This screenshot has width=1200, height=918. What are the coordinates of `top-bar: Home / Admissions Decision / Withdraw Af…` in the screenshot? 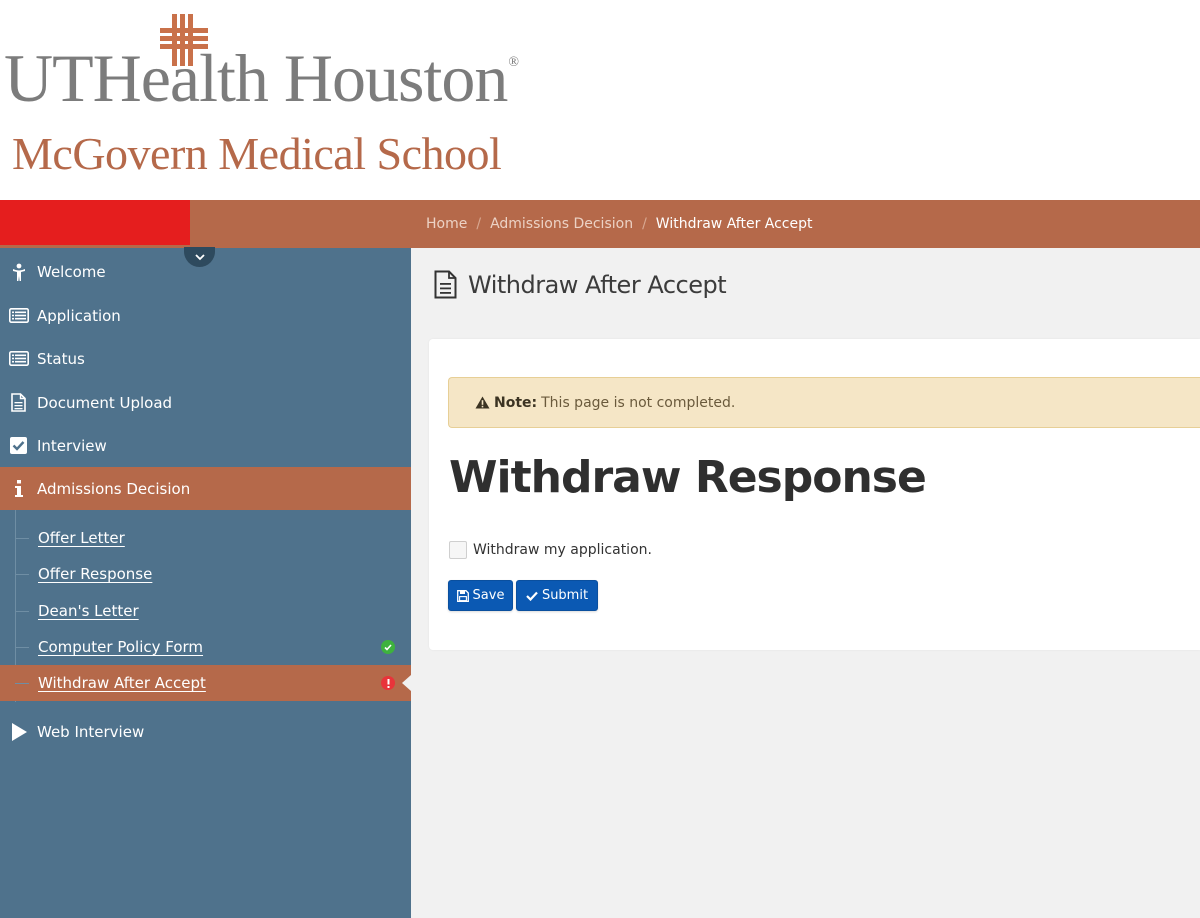 It's located at (600, 224).